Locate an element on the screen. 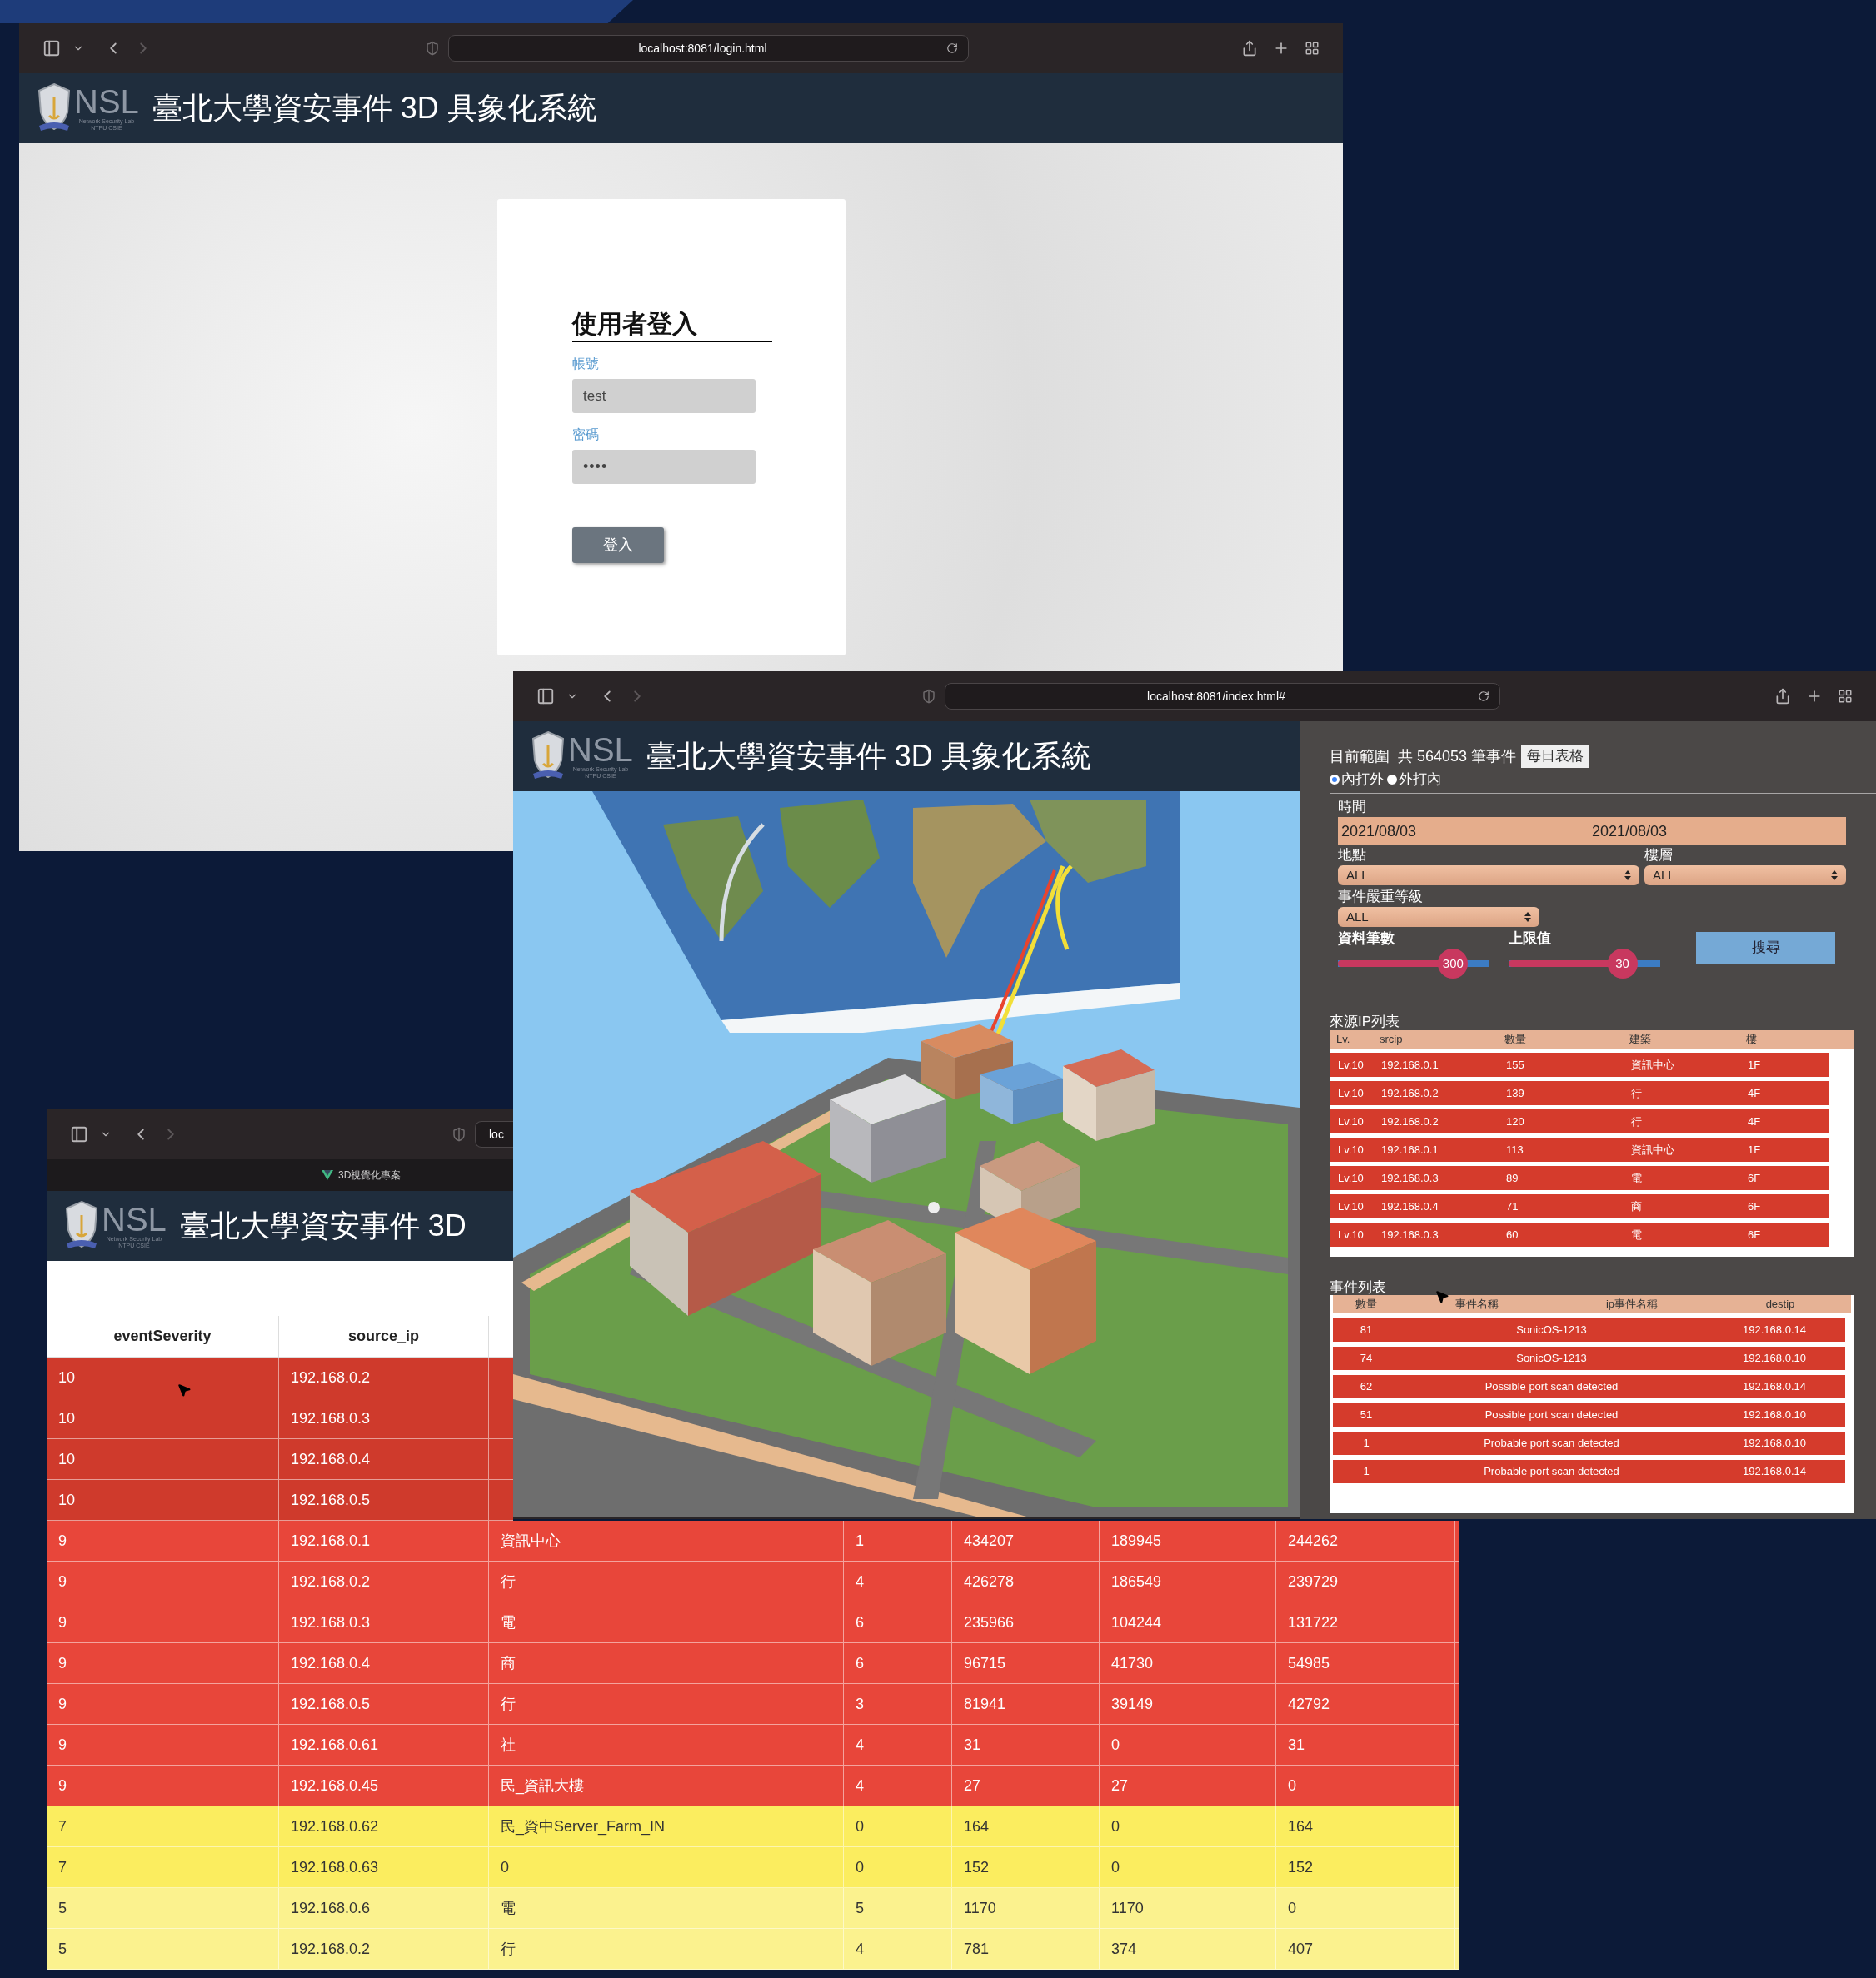 This screenshot has height=1978, width=1876. table-row: 9 192.168.0.5 行 3 81941 39149 42792 is located at coordinates (753, 1705).